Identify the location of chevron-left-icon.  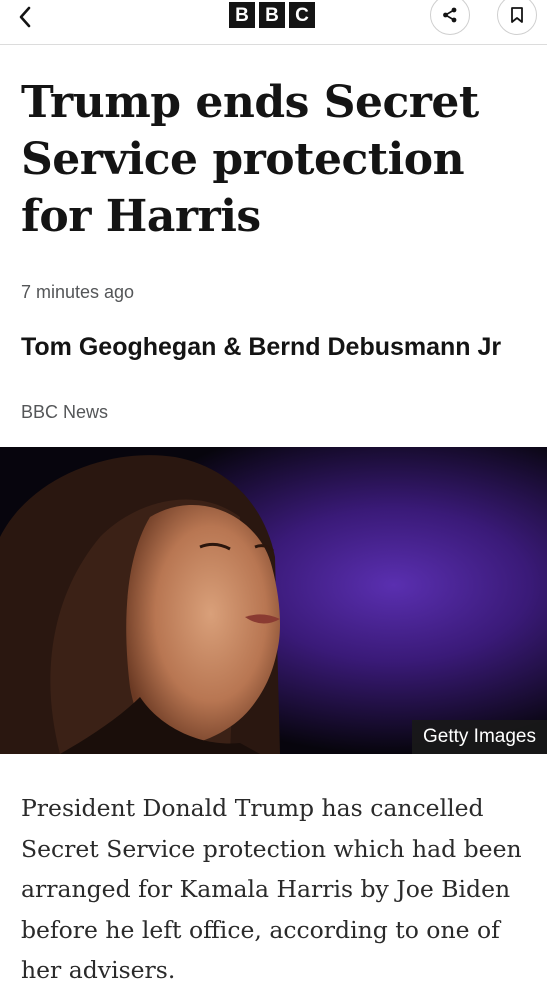
(25, 17).